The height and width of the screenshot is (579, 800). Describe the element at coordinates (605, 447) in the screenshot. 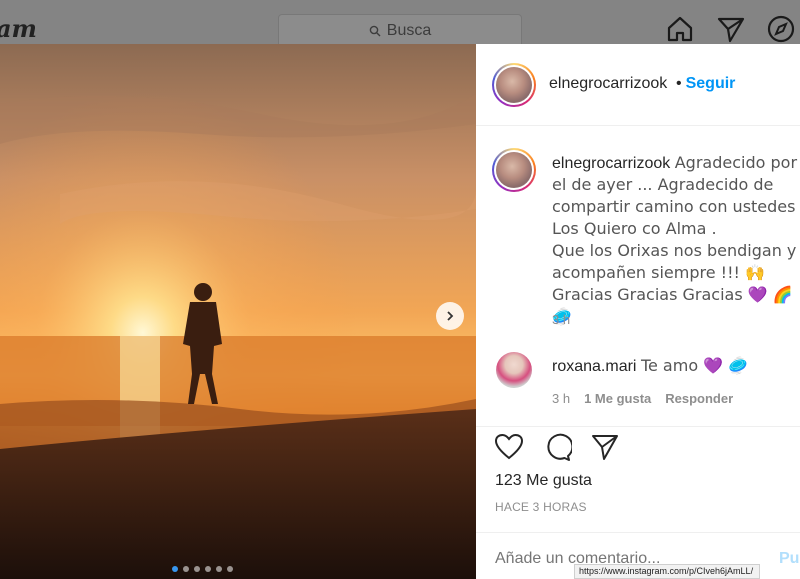

I see `share-icon` at that location.